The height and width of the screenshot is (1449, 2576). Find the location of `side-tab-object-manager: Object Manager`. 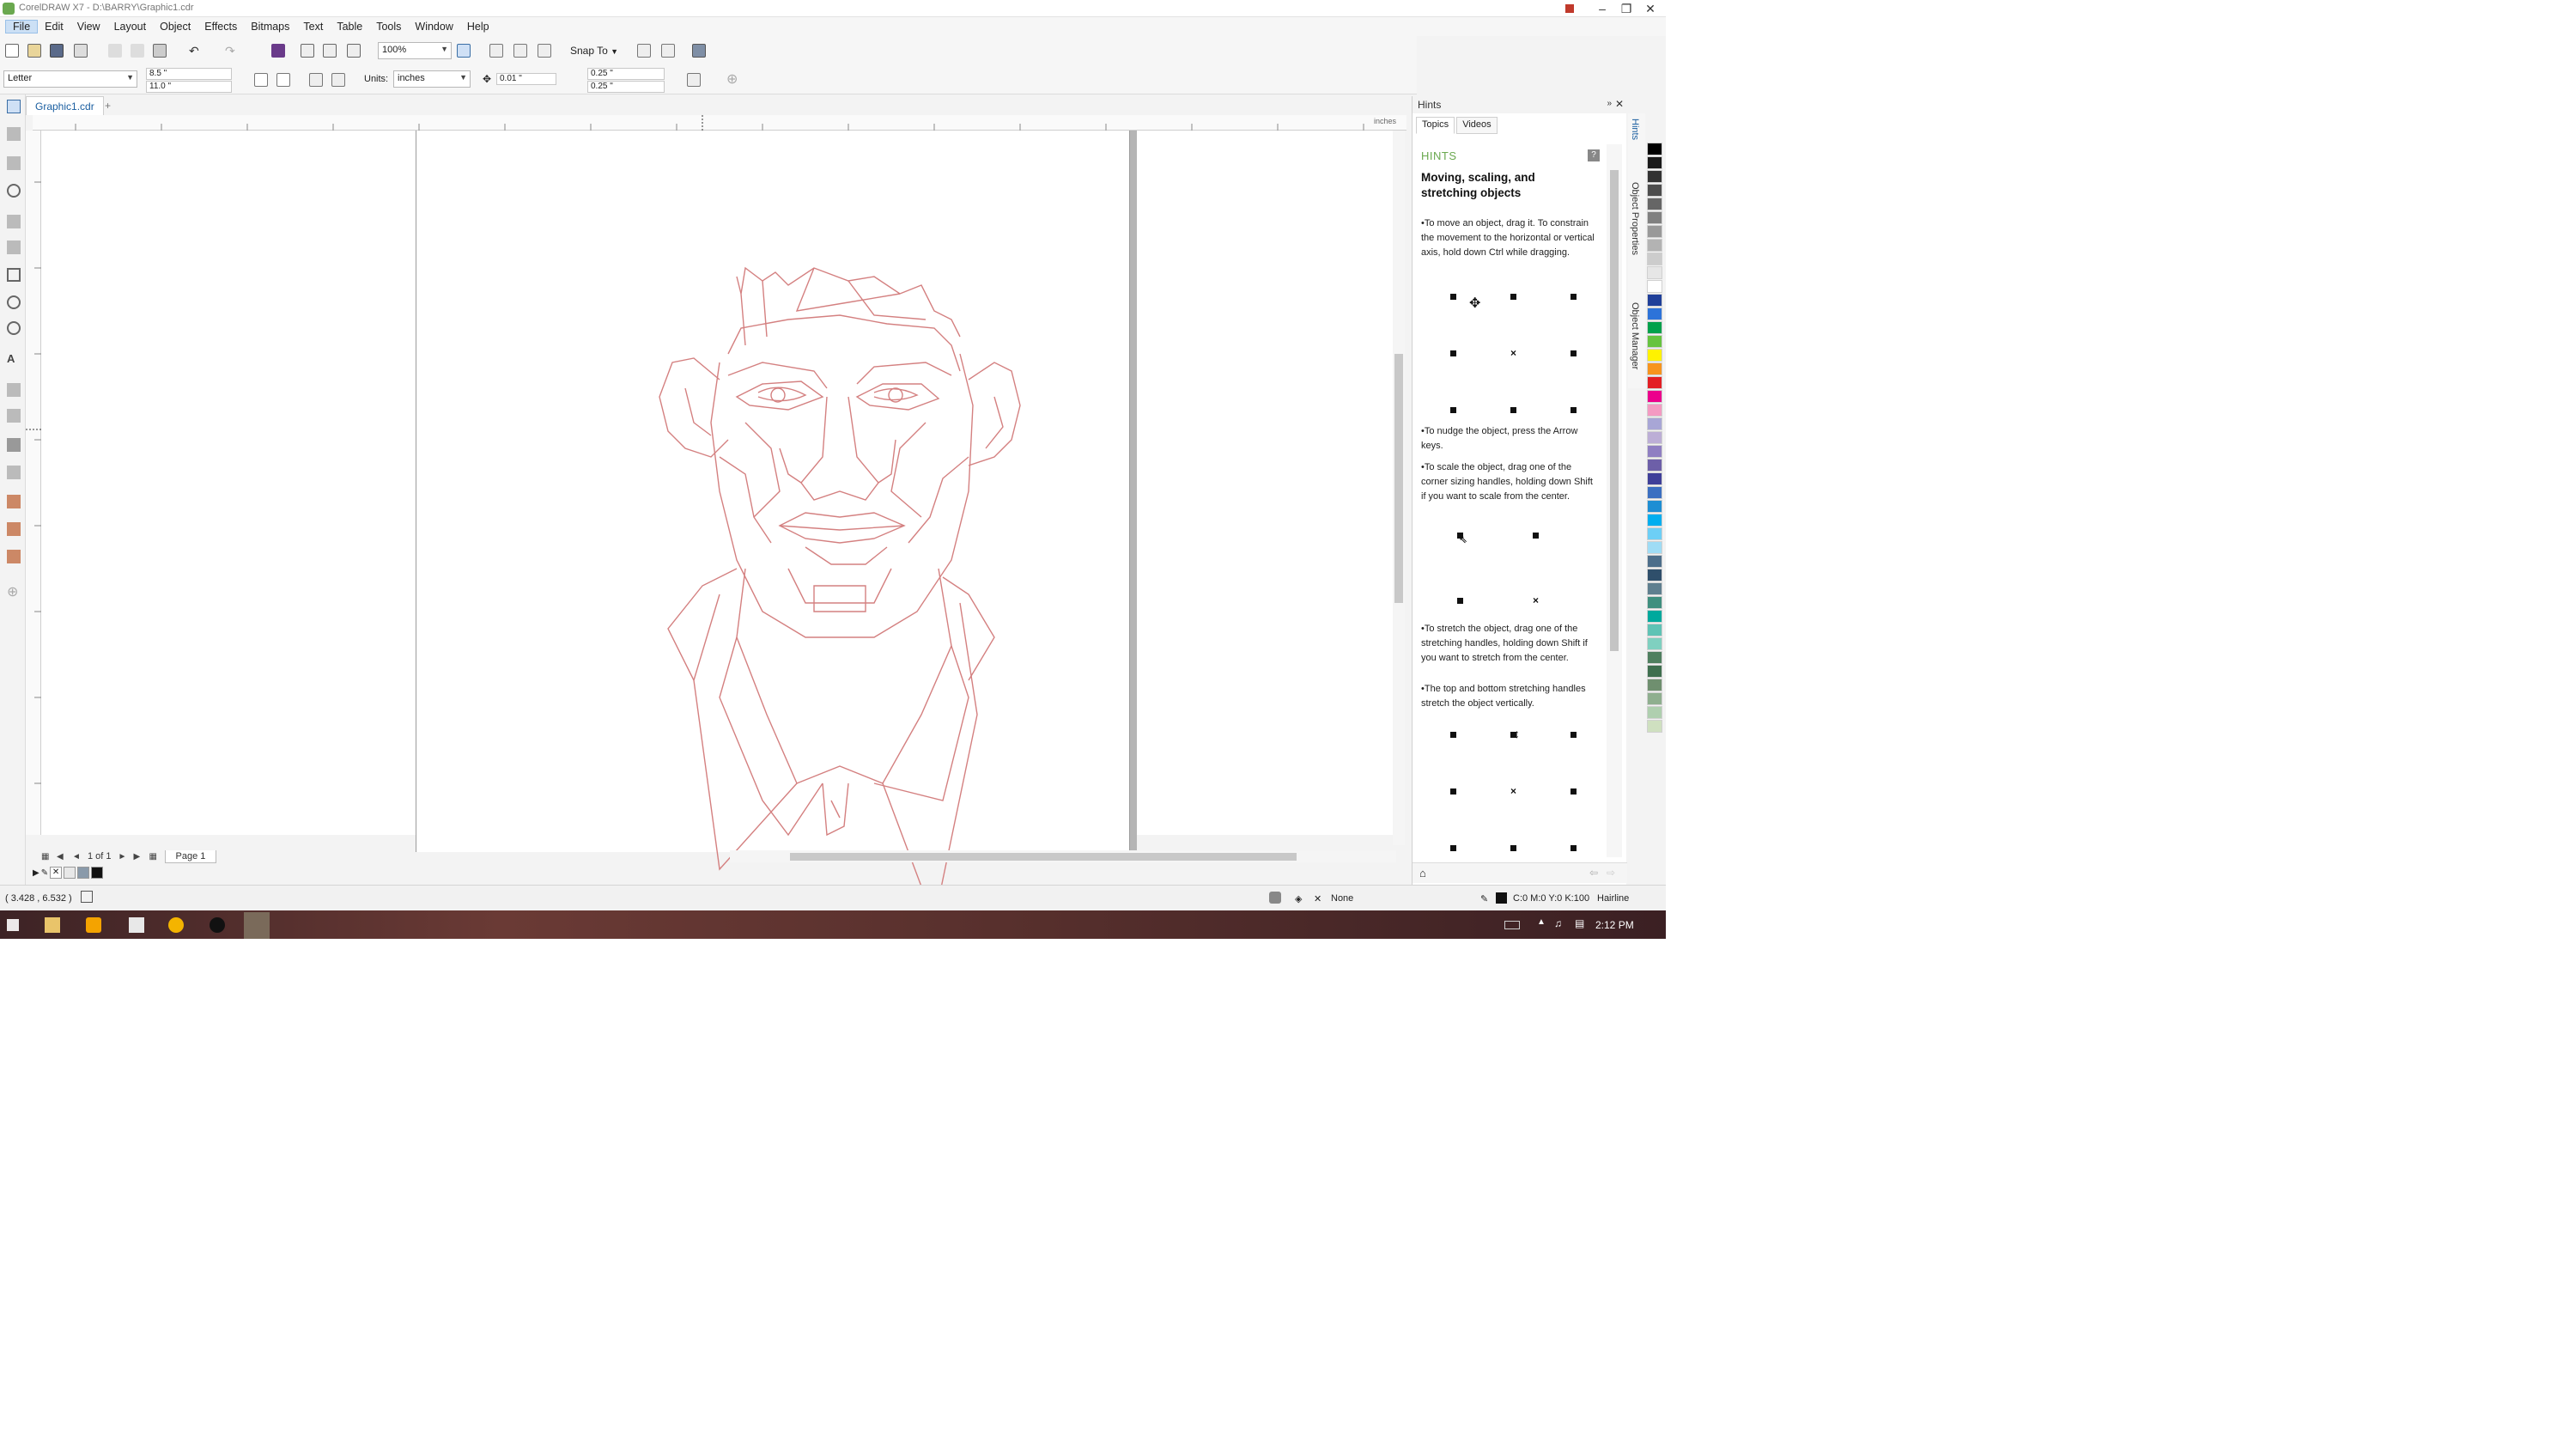

side-tab-object-manager: Object Manager is located at coordinates (1635, 335).